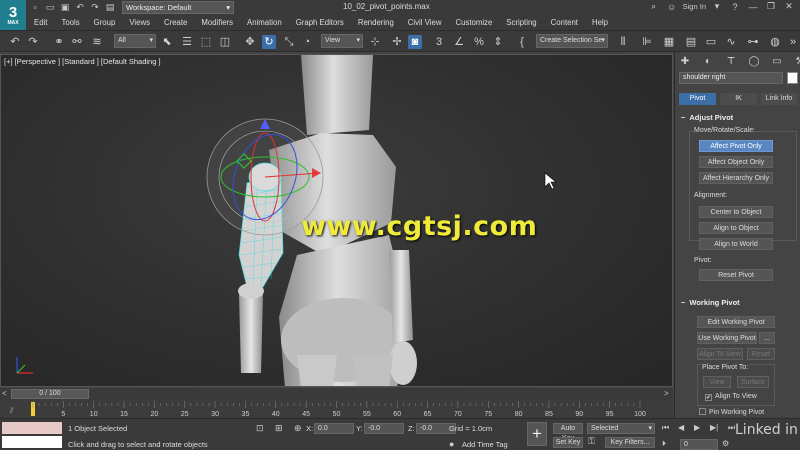 The height and width of the screenshot is (450, 800). I want to click on current-frame-field: 0, so click(699, 444).